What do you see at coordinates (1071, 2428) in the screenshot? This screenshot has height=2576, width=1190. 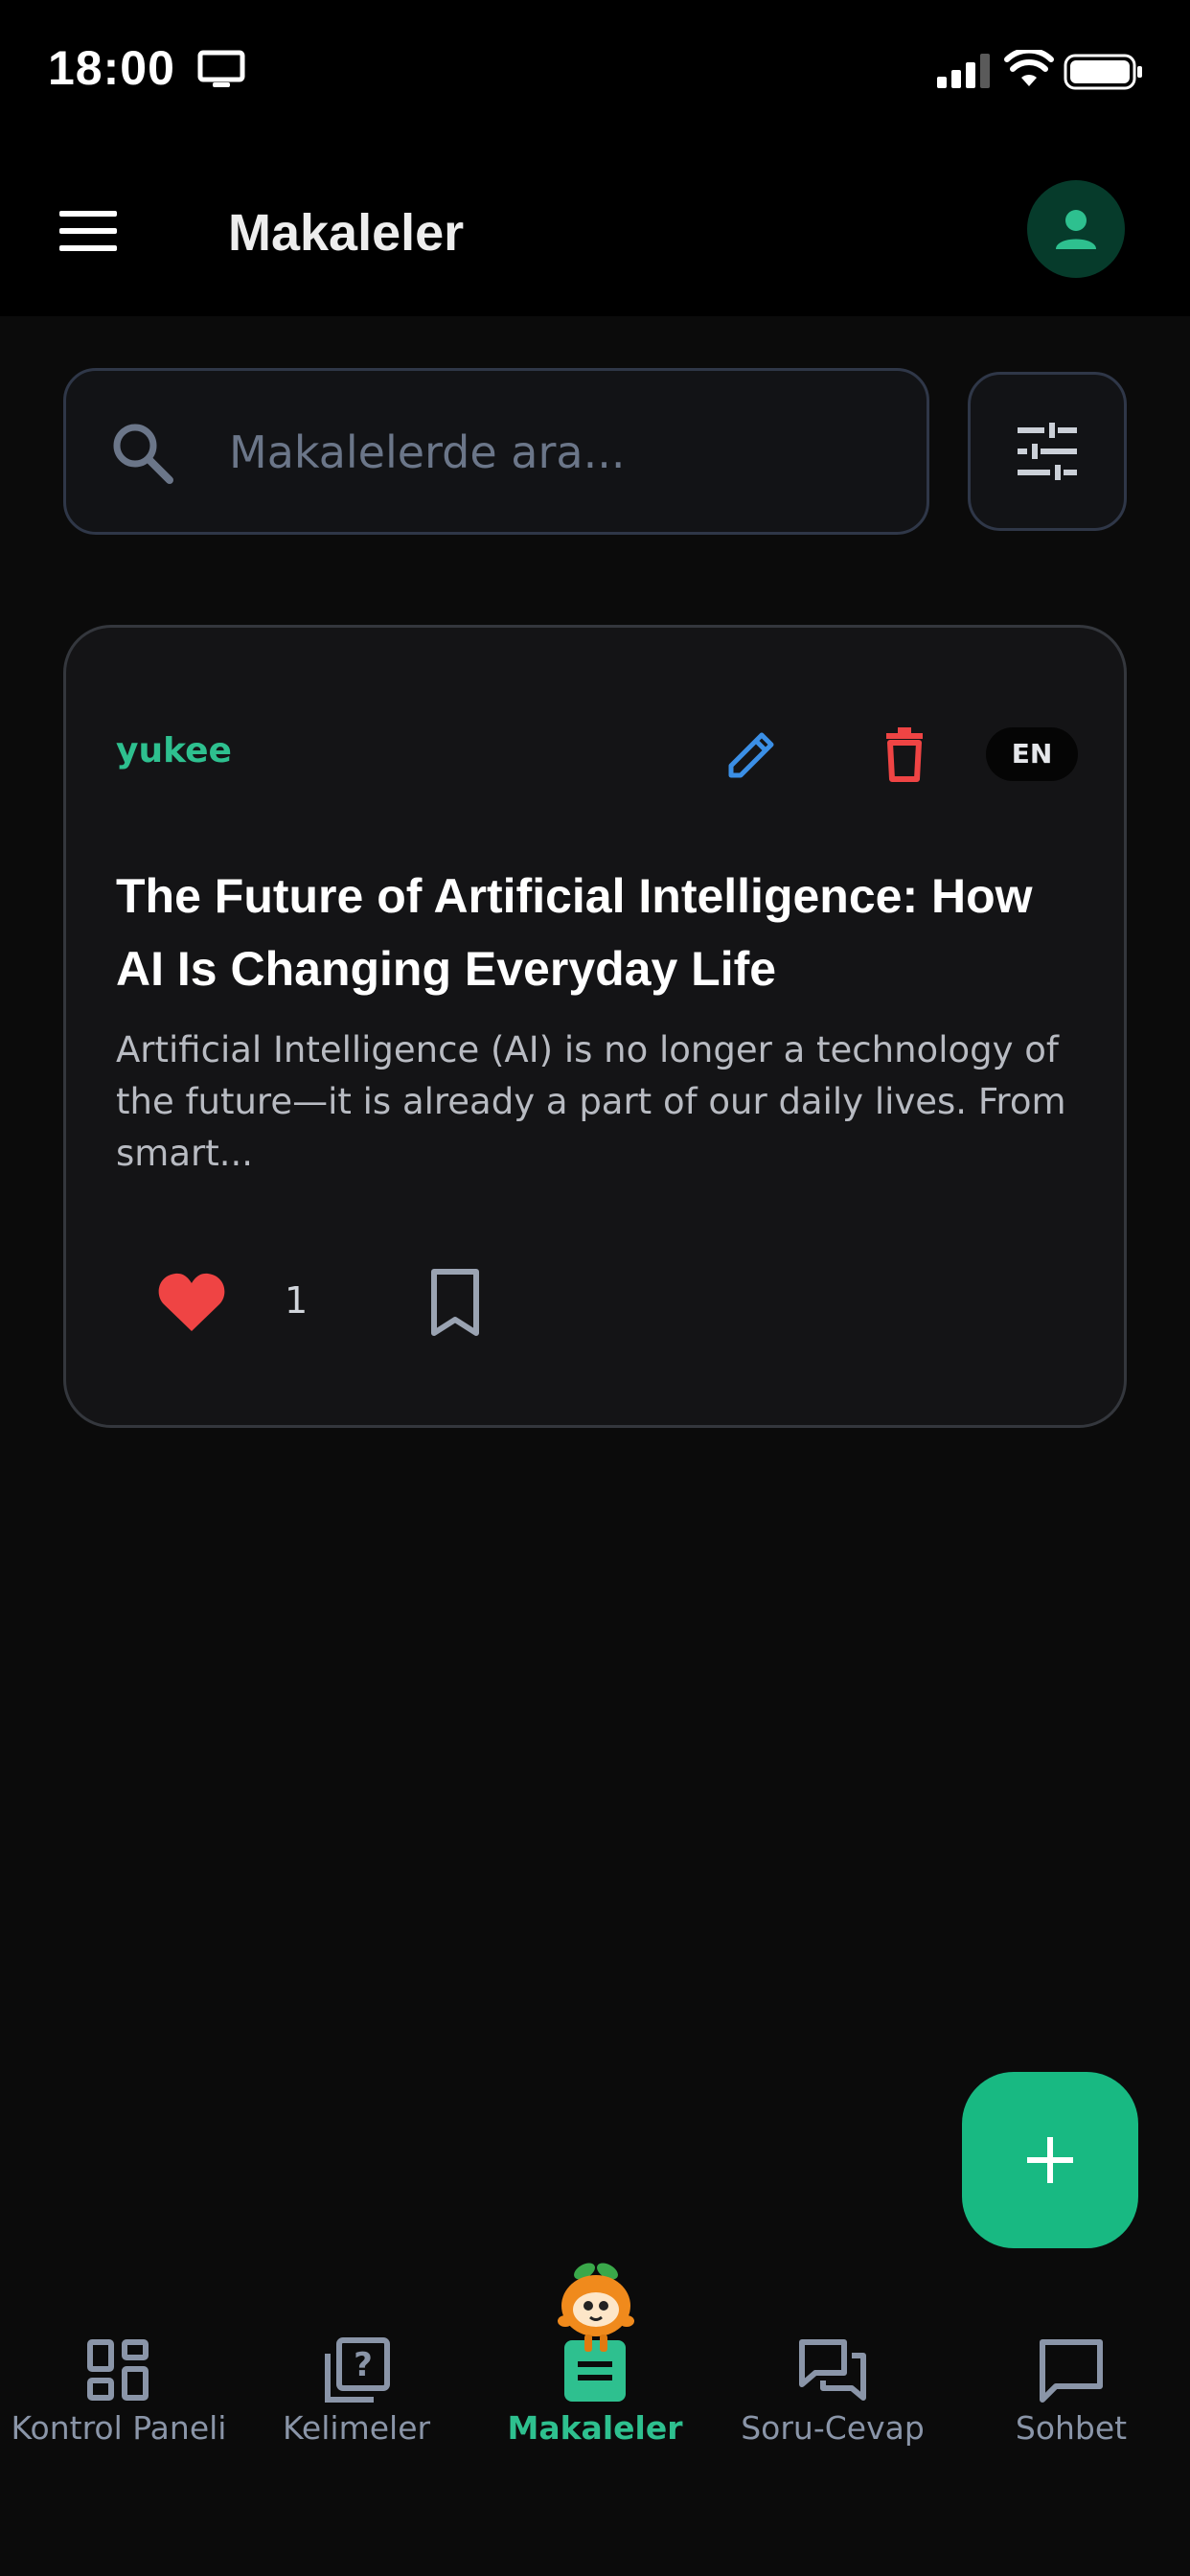 I see `nav-label-chat: Sohbet` at bounding box center [1071, 2428].